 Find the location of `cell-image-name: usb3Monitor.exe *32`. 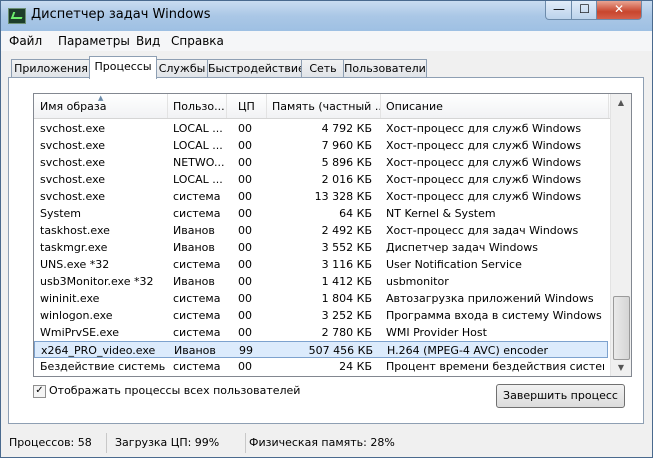

cell-image-name: usb3Monitor.exe *32 is located at coordinates (97, 281).